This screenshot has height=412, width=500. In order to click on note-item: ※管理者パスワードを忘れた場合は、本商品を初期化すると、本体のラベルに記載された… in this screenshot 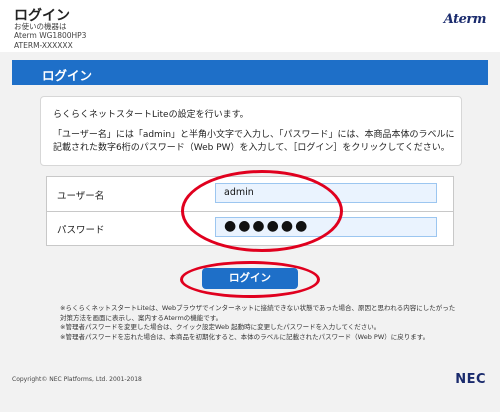, I will do `click(245, 336)`.